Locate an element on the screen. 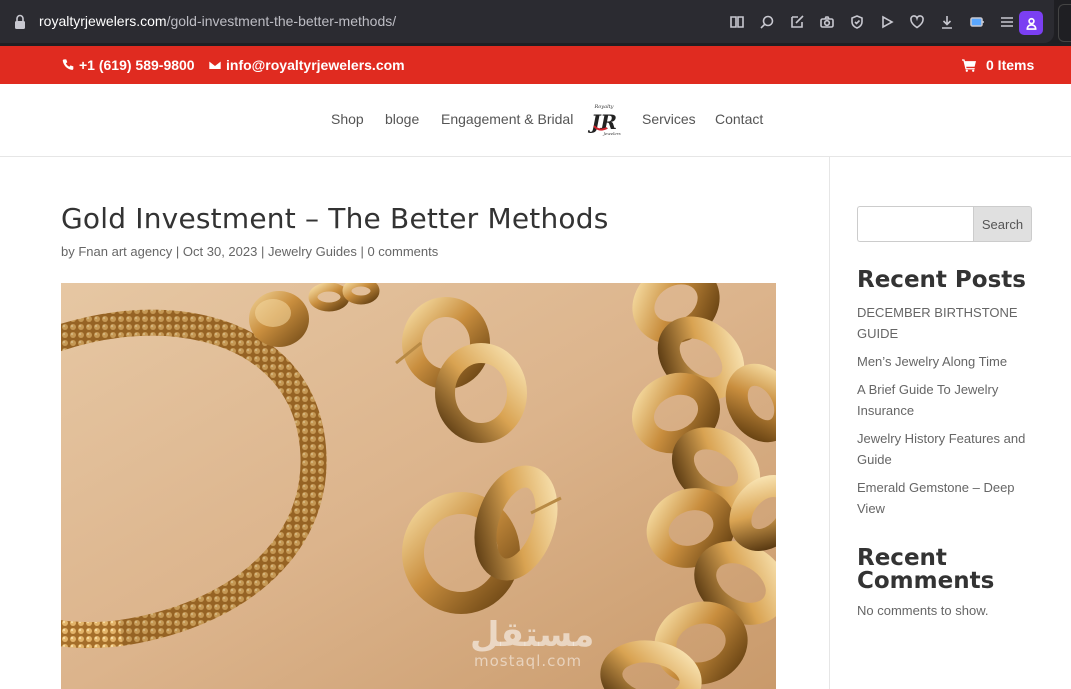 This screenshot has height=689, width=1071. menu-icon is located at coordinates (1007, 22).